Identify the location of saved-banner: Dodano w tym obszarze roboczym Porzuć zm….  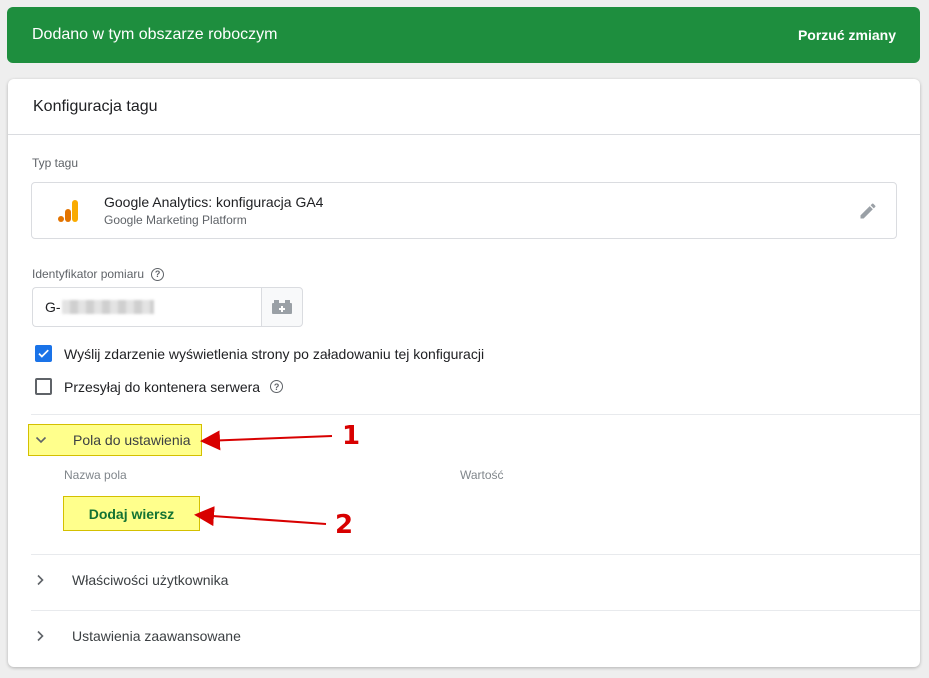
(463, 35).